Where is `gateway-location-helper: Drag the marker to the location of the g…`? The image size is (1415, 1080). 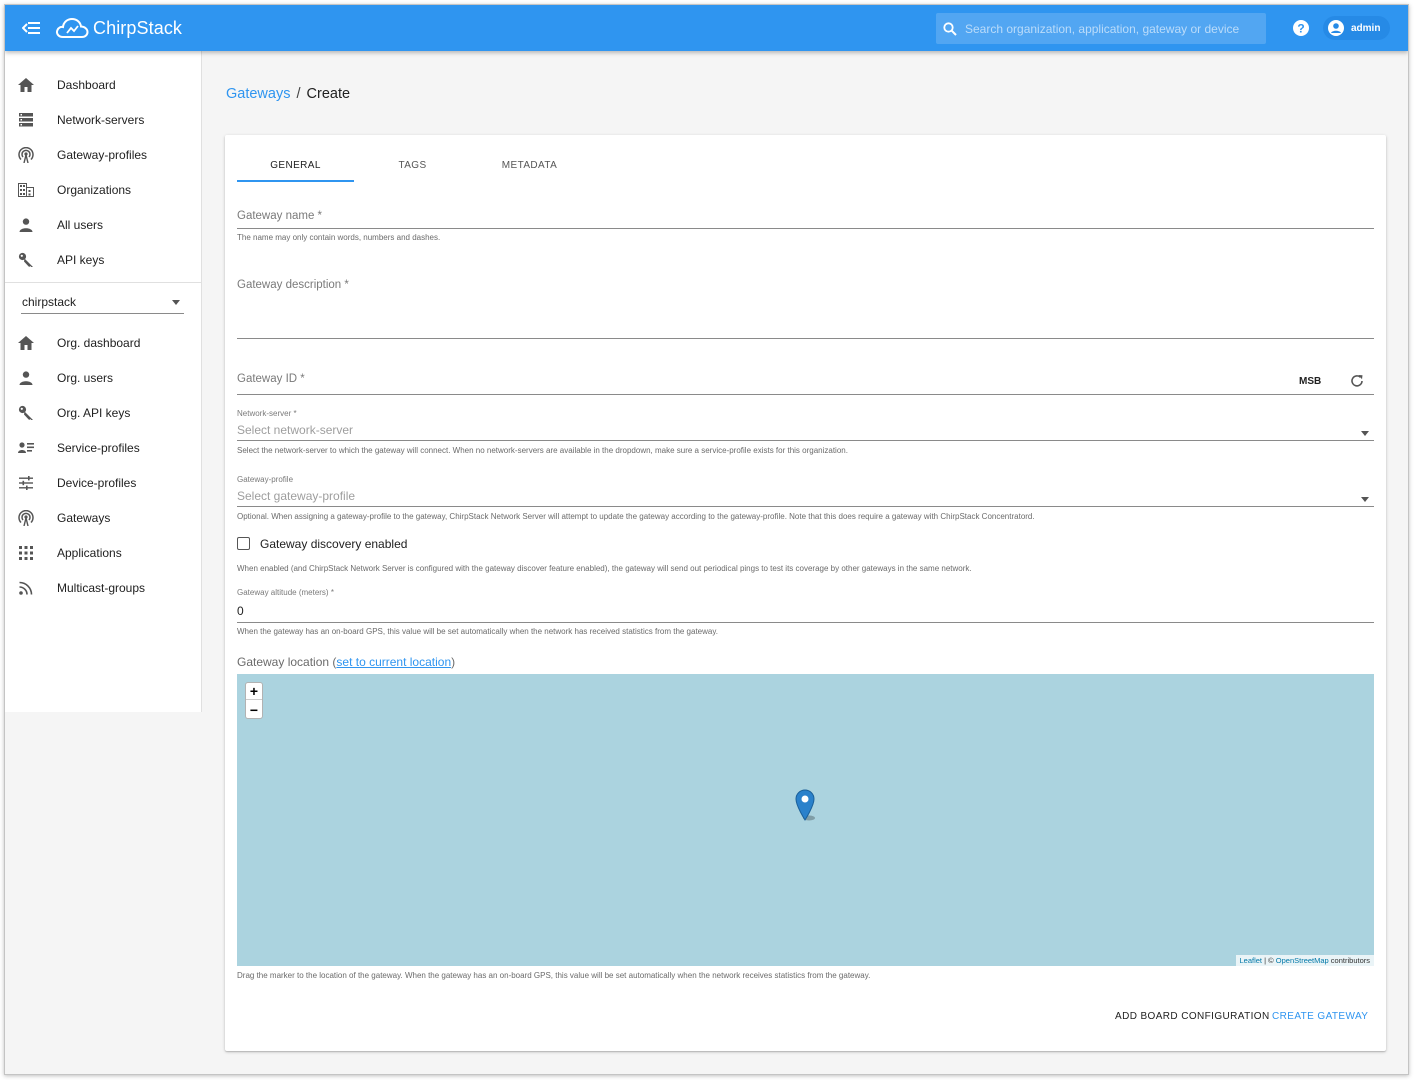 gateway-location-helper: Drag the marker to the location of the g… is located at coordinates (554, 975).